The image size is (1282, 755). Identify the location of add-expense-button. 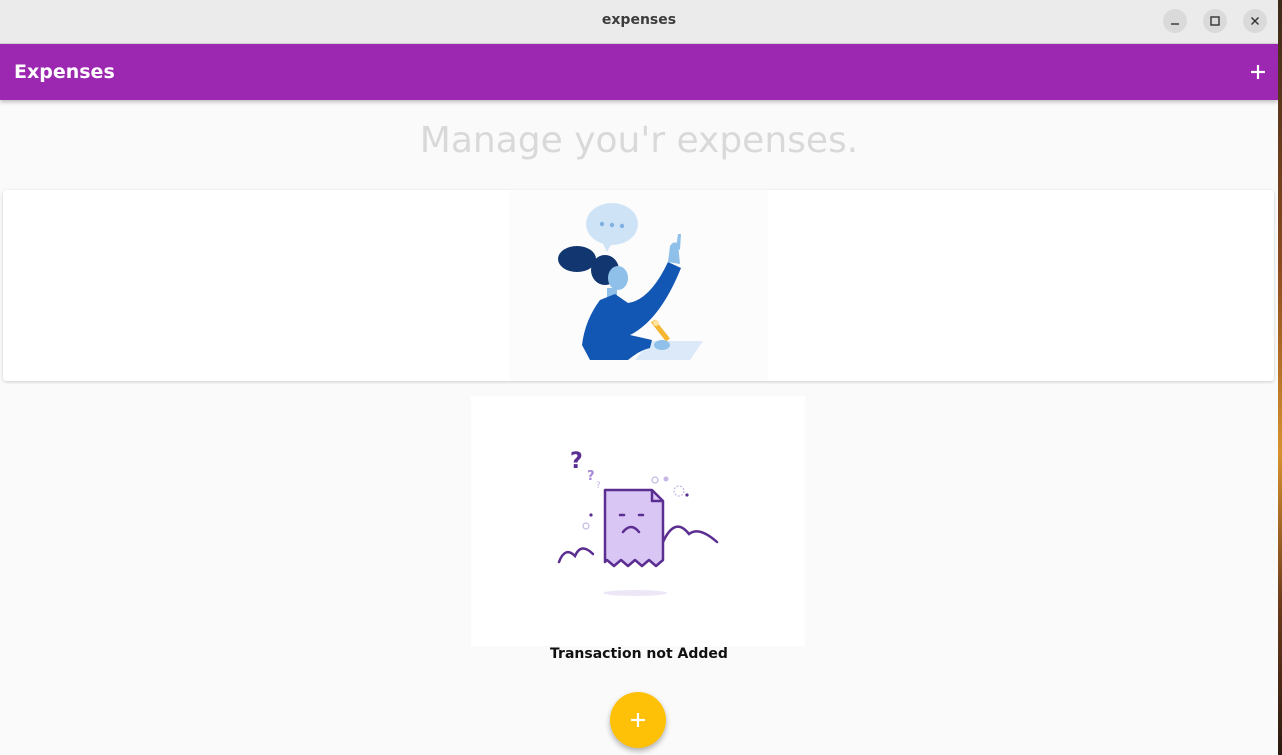
(1258, 72).